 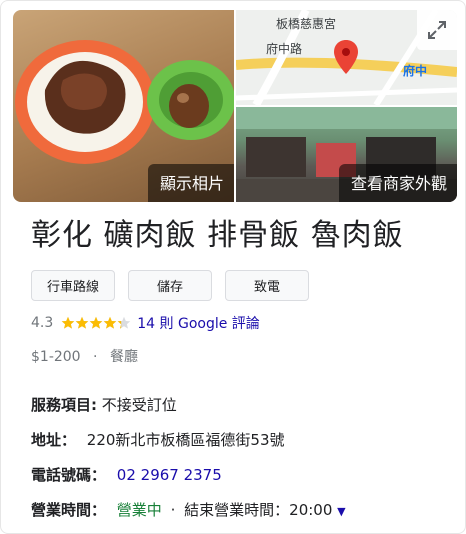 I want to click on call-button: 致電, so click(x=267, y=285).